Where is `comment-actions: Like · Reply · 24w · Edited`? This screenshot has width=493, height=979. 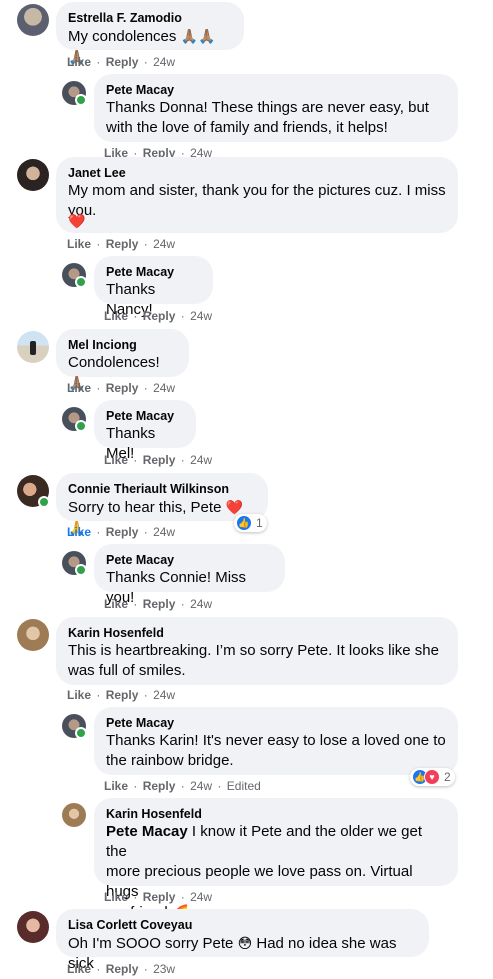
comment-actions: Like · Reply · 24w · Edited is located at coordinates (182, 786).